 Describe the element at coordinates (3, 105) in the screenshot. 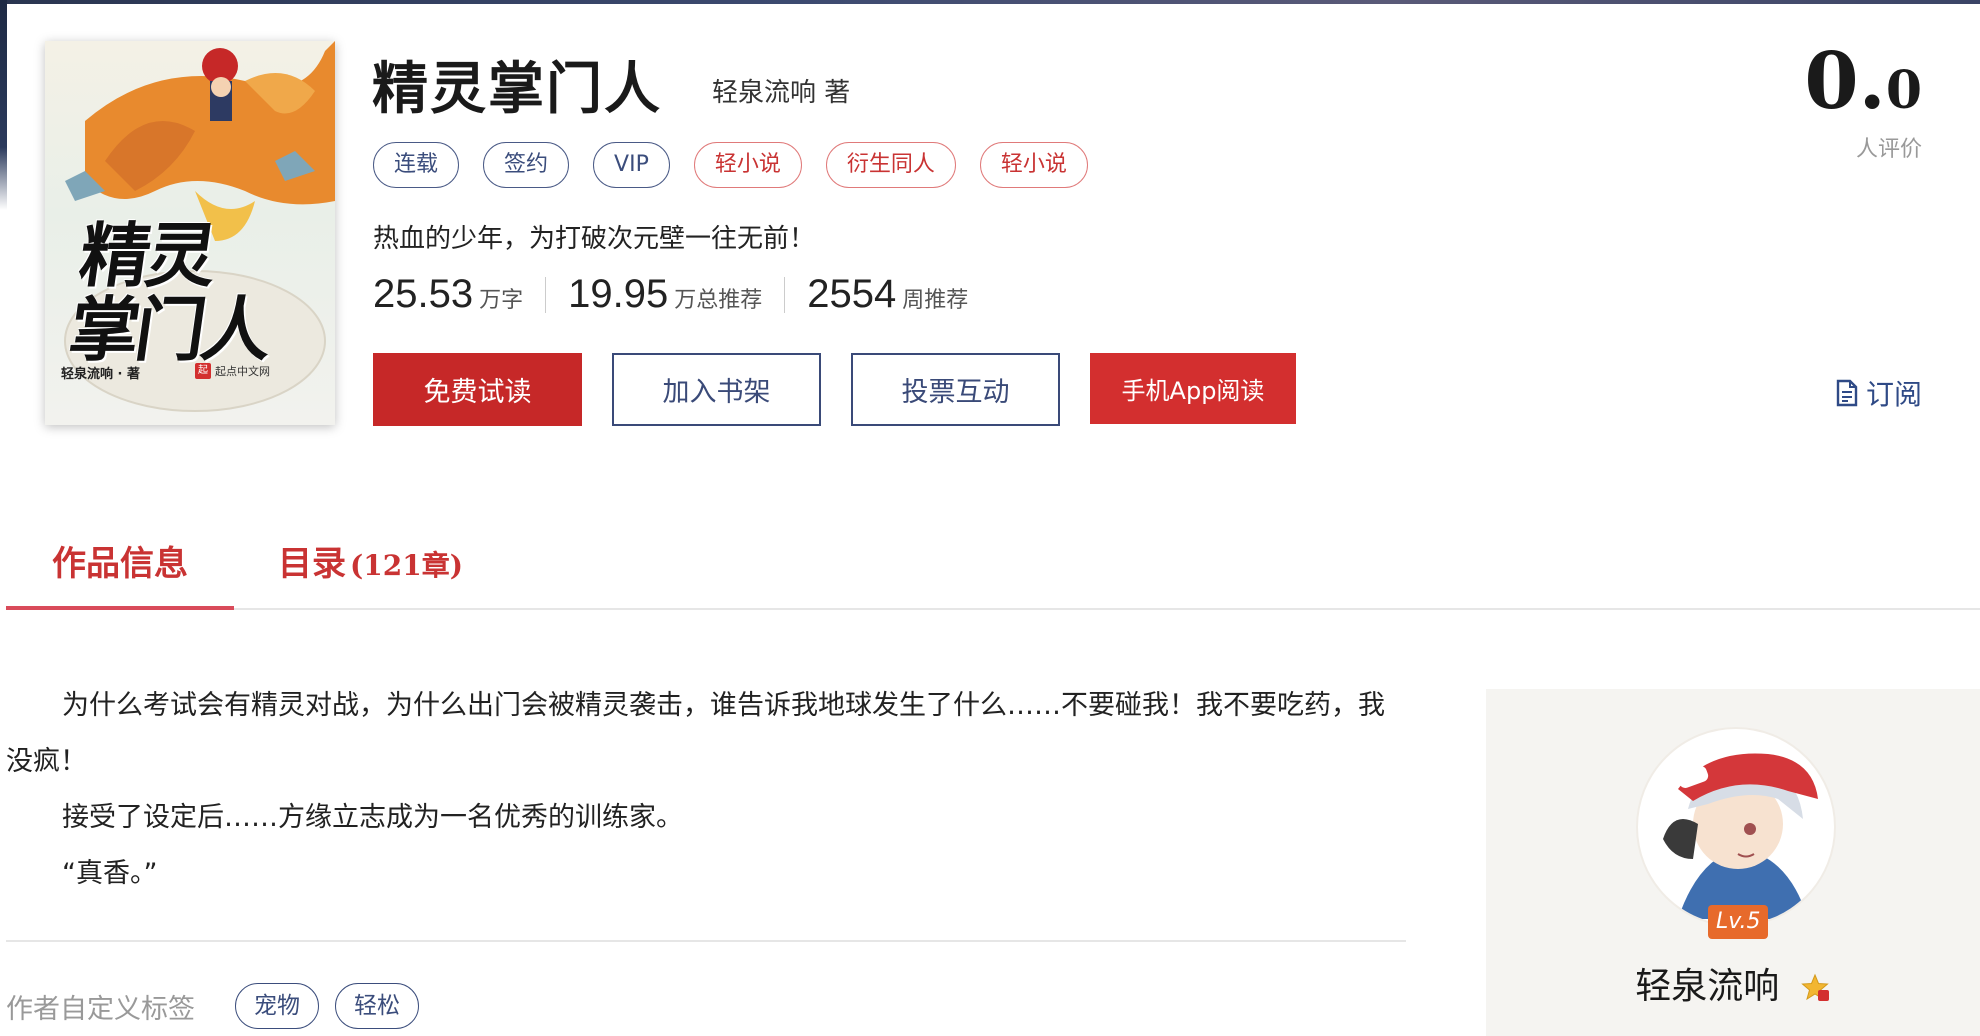

I see `banner-edge` at that location.